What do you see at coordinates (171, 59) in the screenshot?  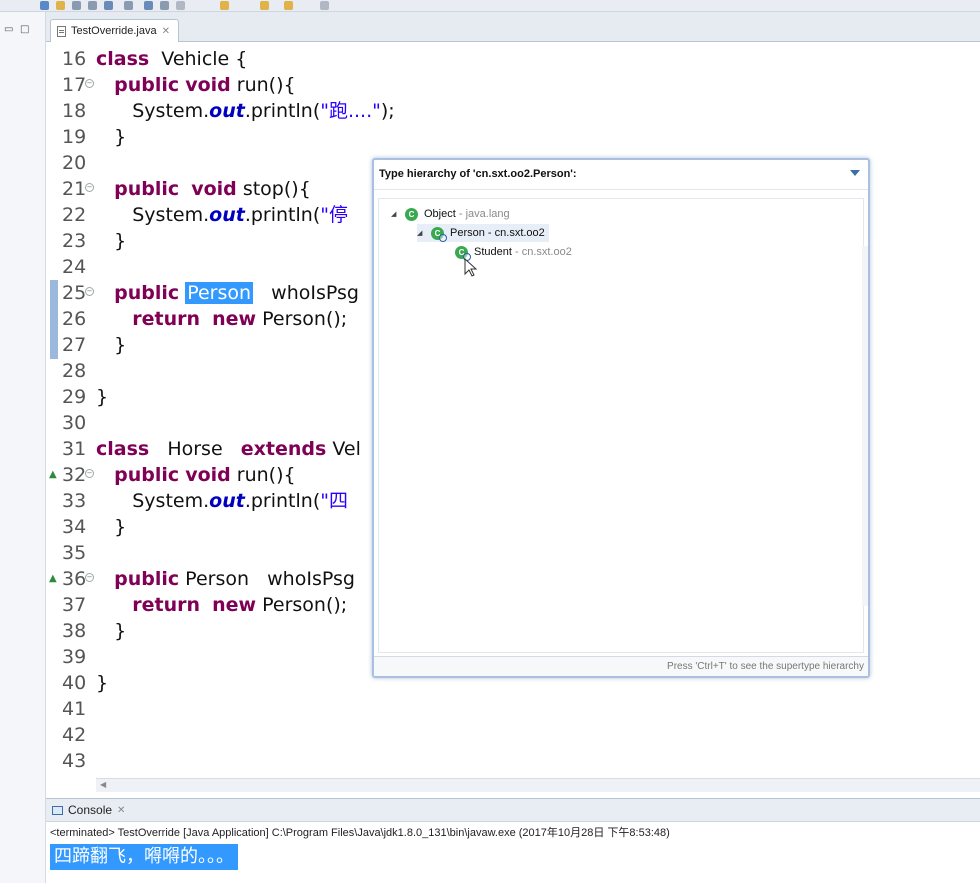 I see `code-text: class Vehicle {` at bounding box center [171, 59].